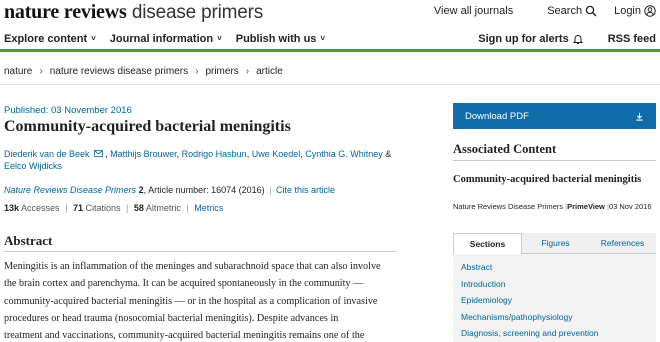  I want to click on view-all-journals-label: View all journals, so click(473, 11).